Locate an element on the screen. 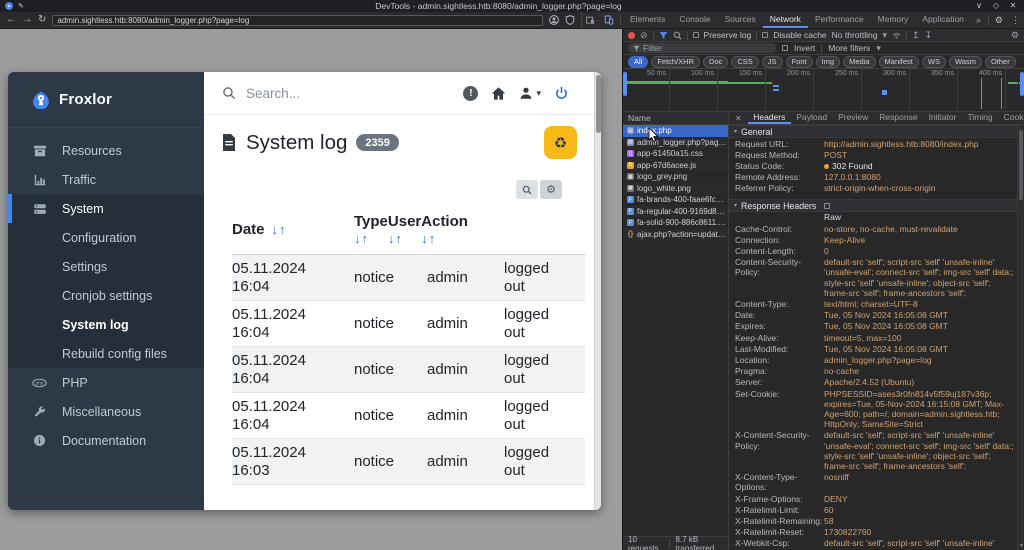 The width and height of the screenshot is (1024, 550). filter-icon is located at coordinates (663, 35).